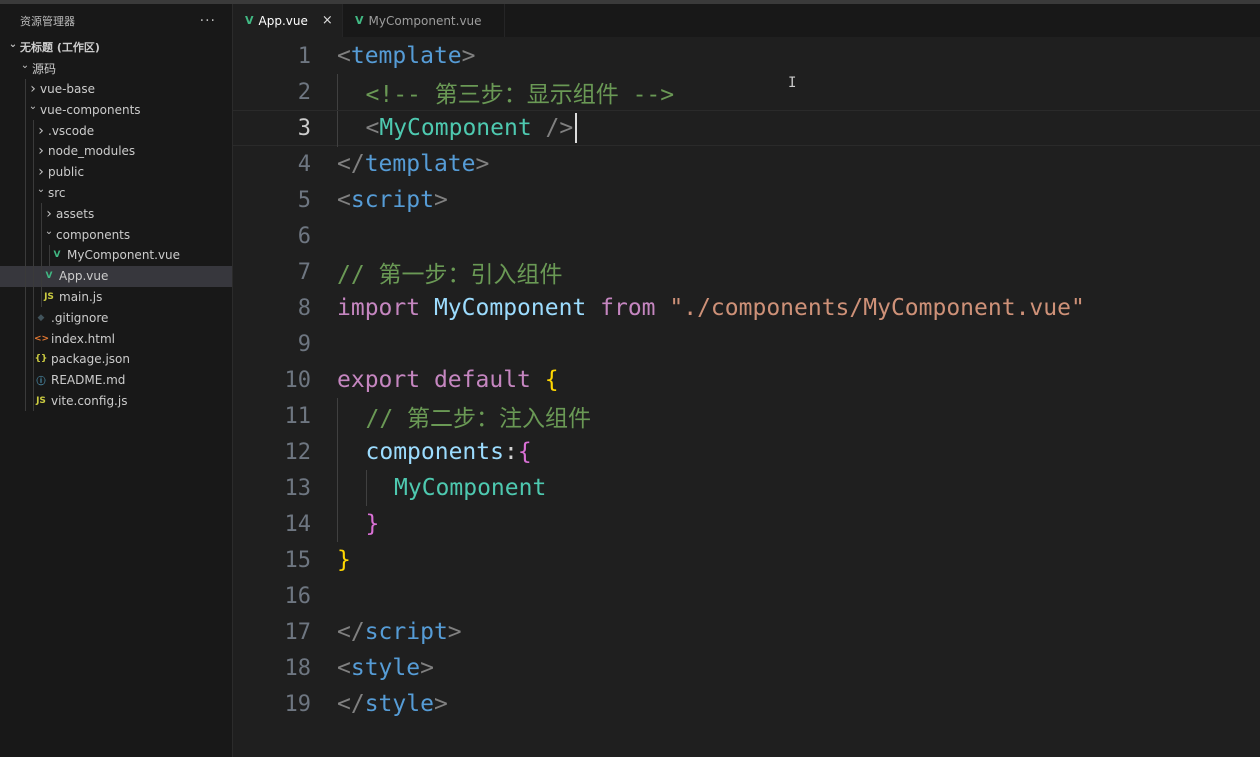  Describe the element at coordinates (298, 632) in the screenshot. I see `line-number: 17` at that location.